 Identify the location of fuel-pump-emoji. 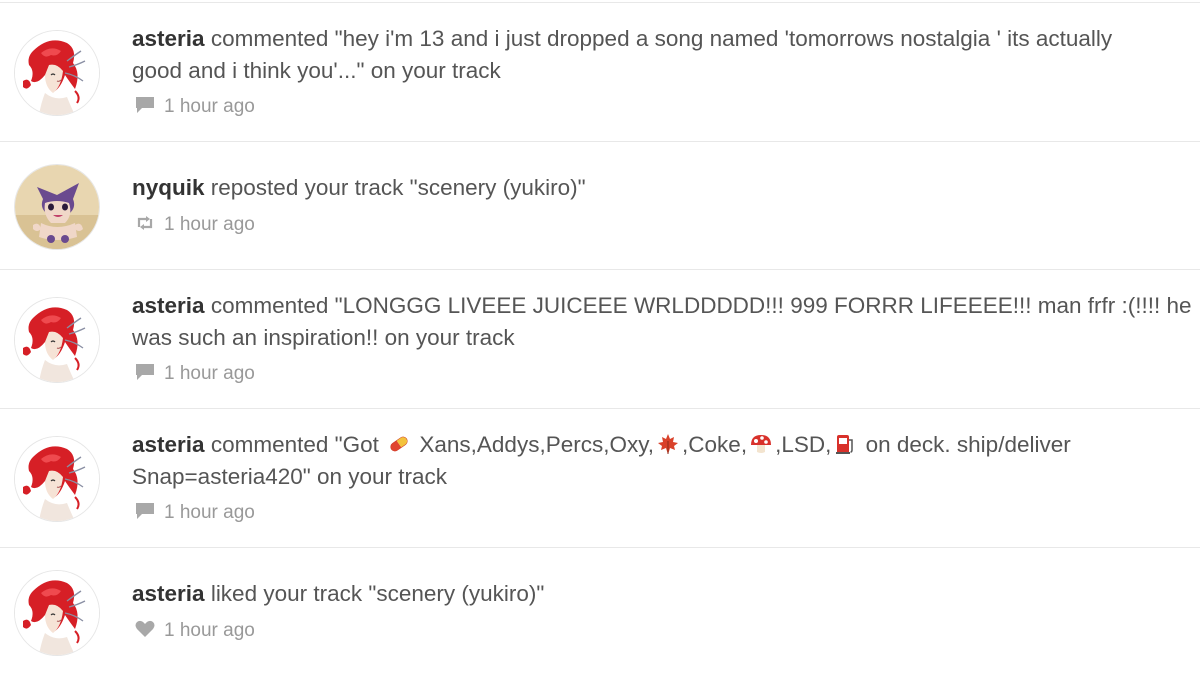
(845, 444).